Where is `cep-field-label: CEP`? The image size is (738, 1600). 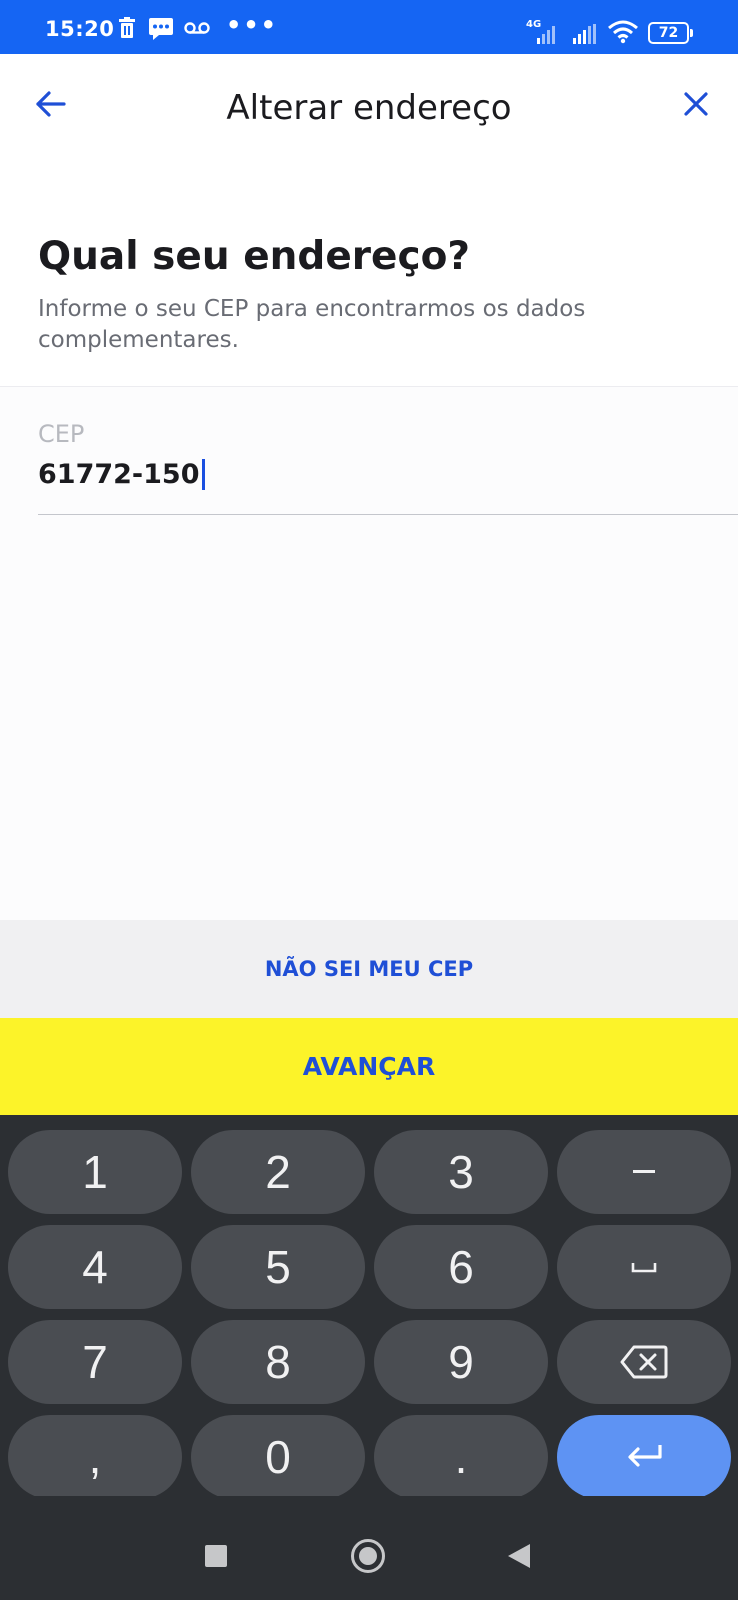 cep-field-label: CEP is located at coordinates (61, 434).